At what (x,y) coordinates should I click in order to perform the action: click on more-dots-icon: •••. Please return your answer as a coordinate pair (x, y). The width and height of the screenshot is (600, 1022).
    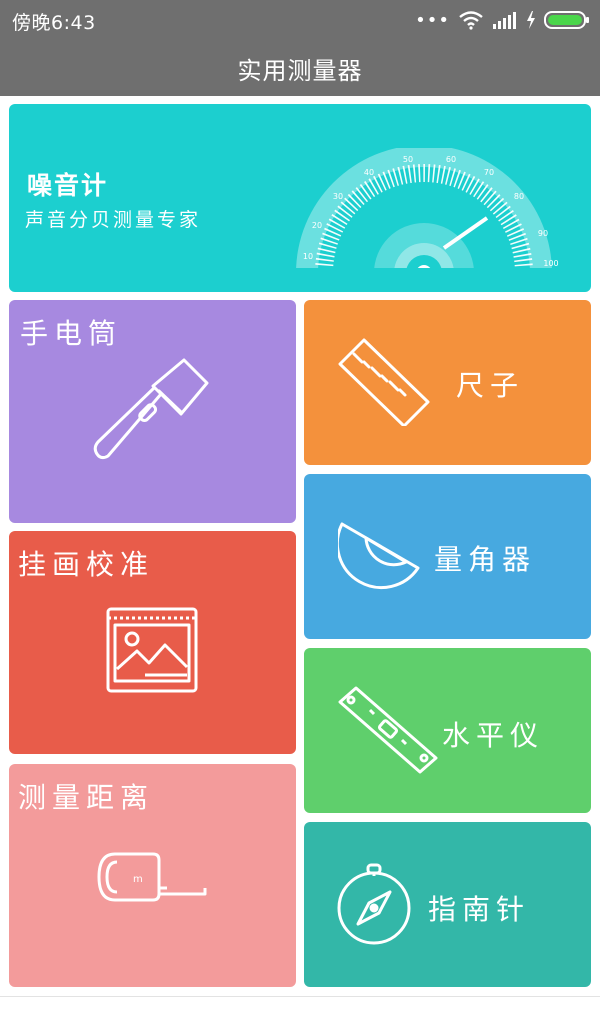
    Looking at the image, I should click on (432, 20).